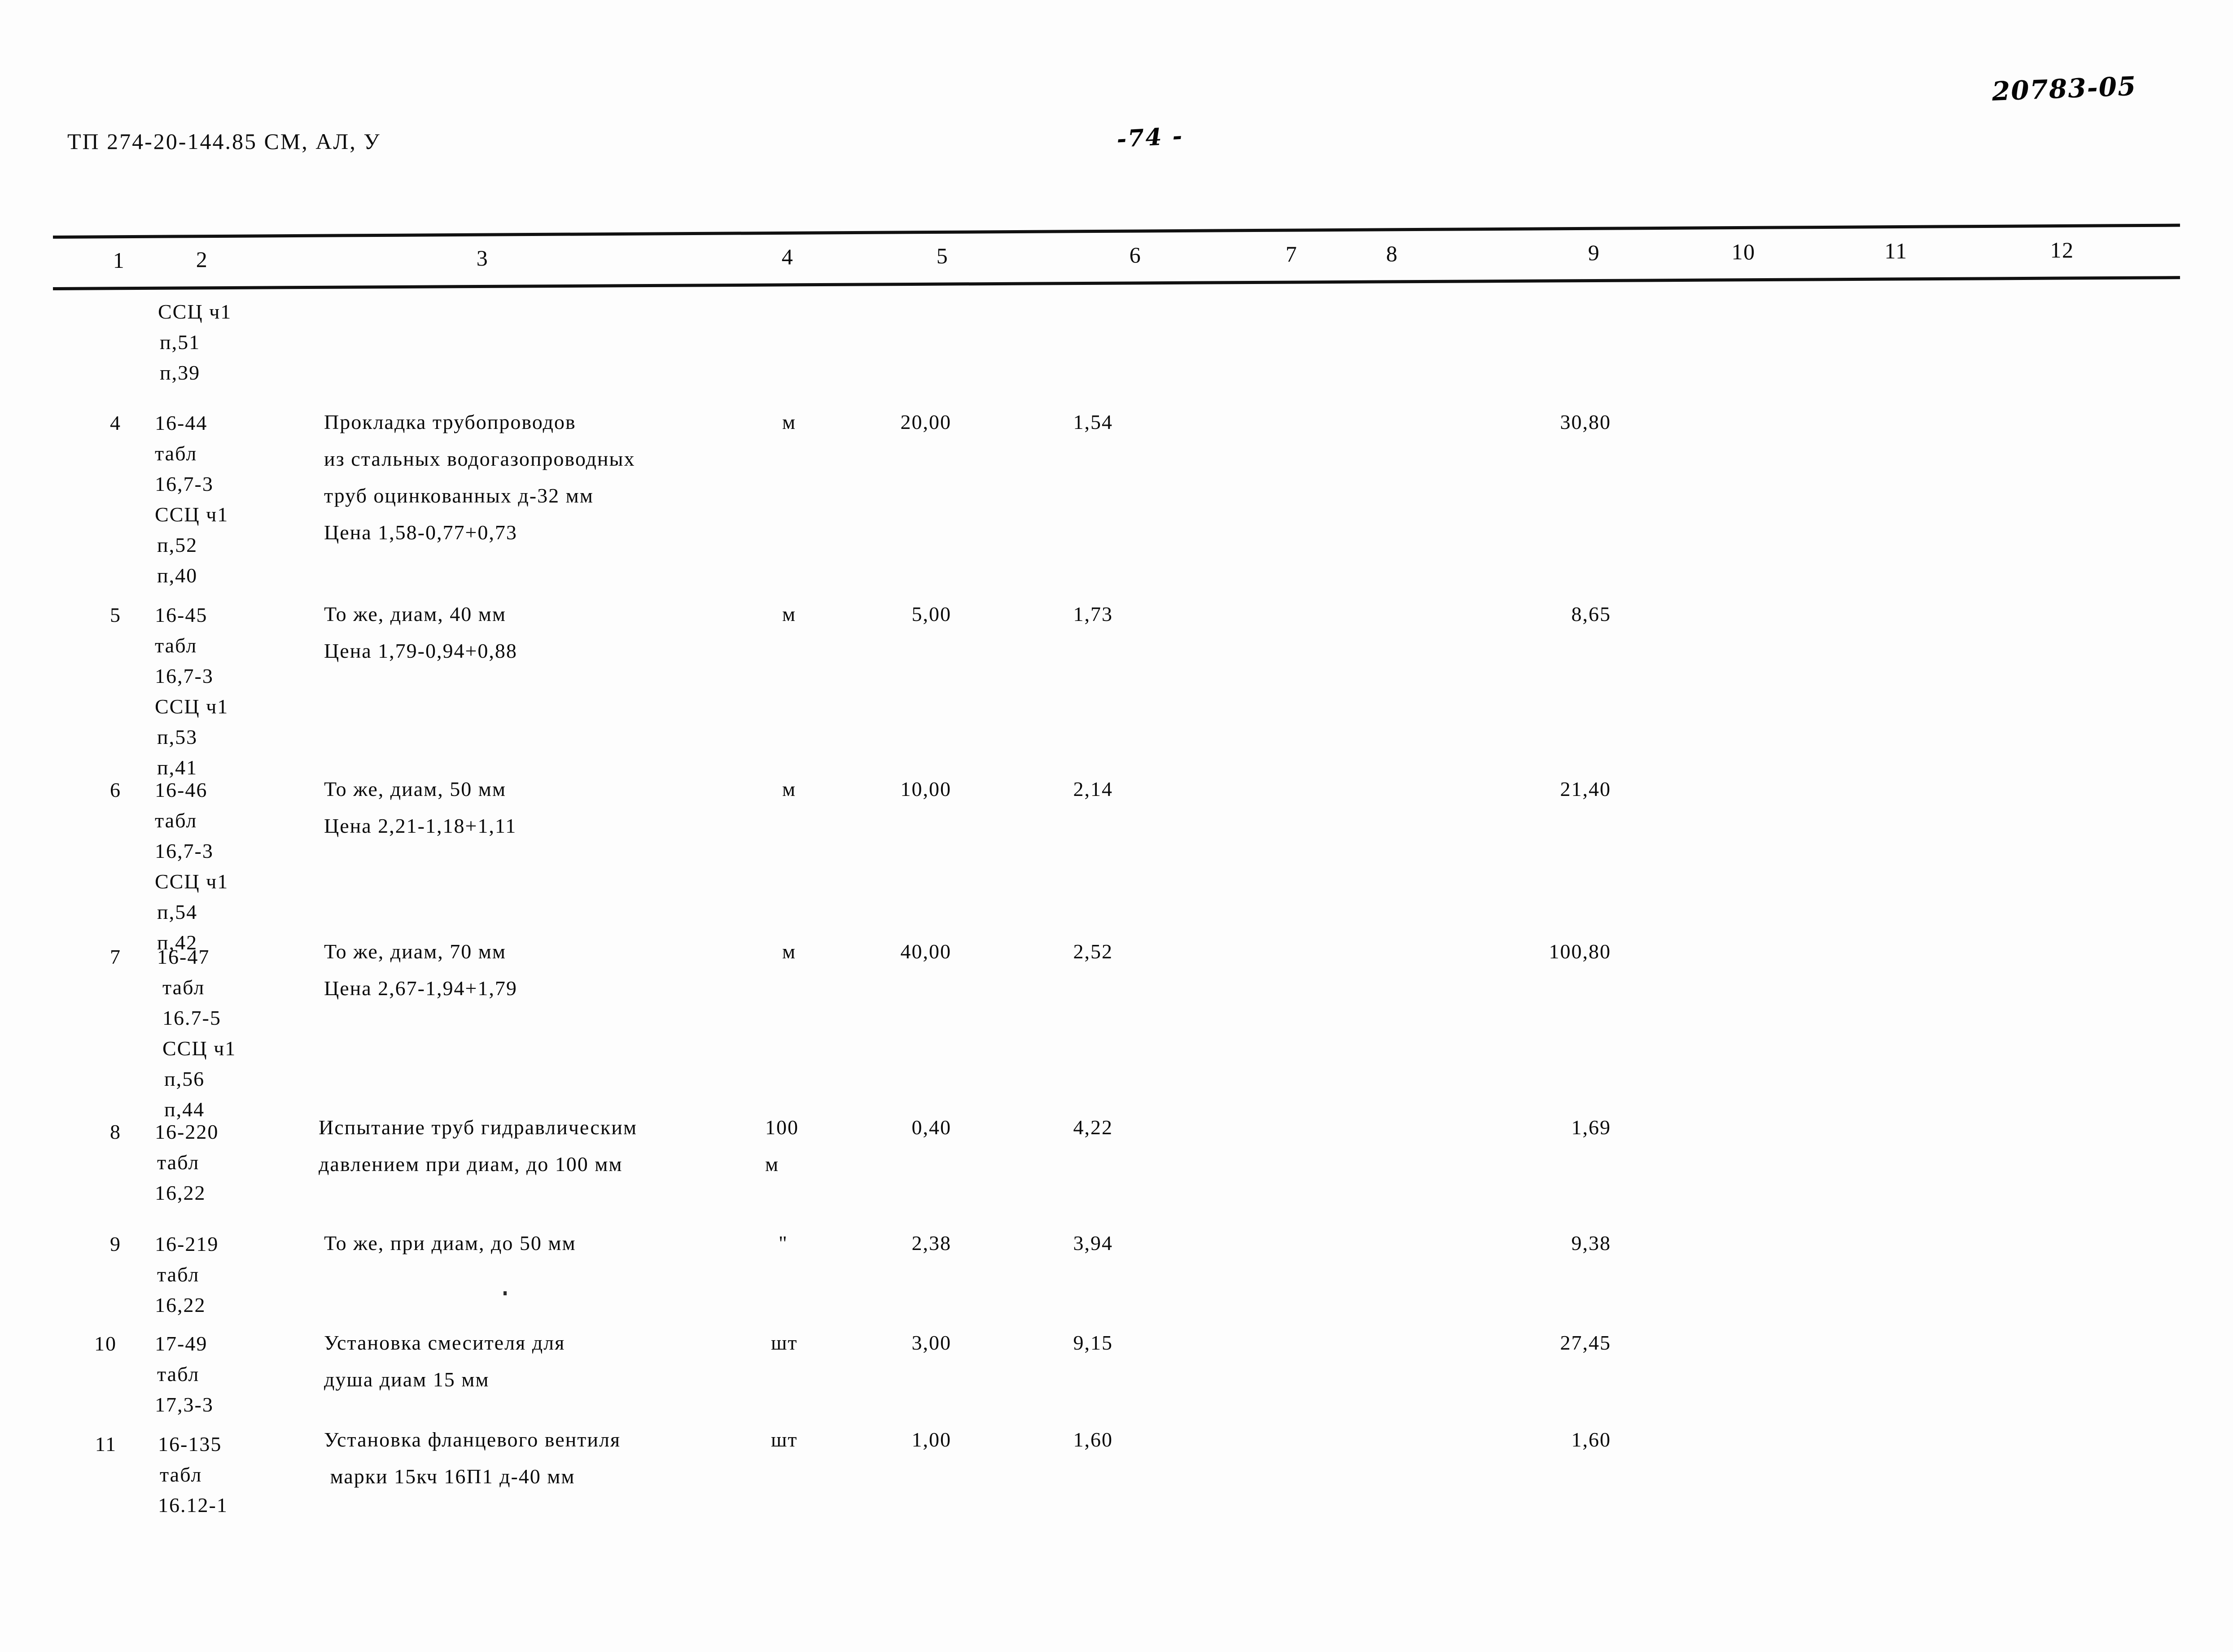  Describe the element at coordinates (181, 342) in the screenshot. I see `preamble-line-2: п,51` at that location.